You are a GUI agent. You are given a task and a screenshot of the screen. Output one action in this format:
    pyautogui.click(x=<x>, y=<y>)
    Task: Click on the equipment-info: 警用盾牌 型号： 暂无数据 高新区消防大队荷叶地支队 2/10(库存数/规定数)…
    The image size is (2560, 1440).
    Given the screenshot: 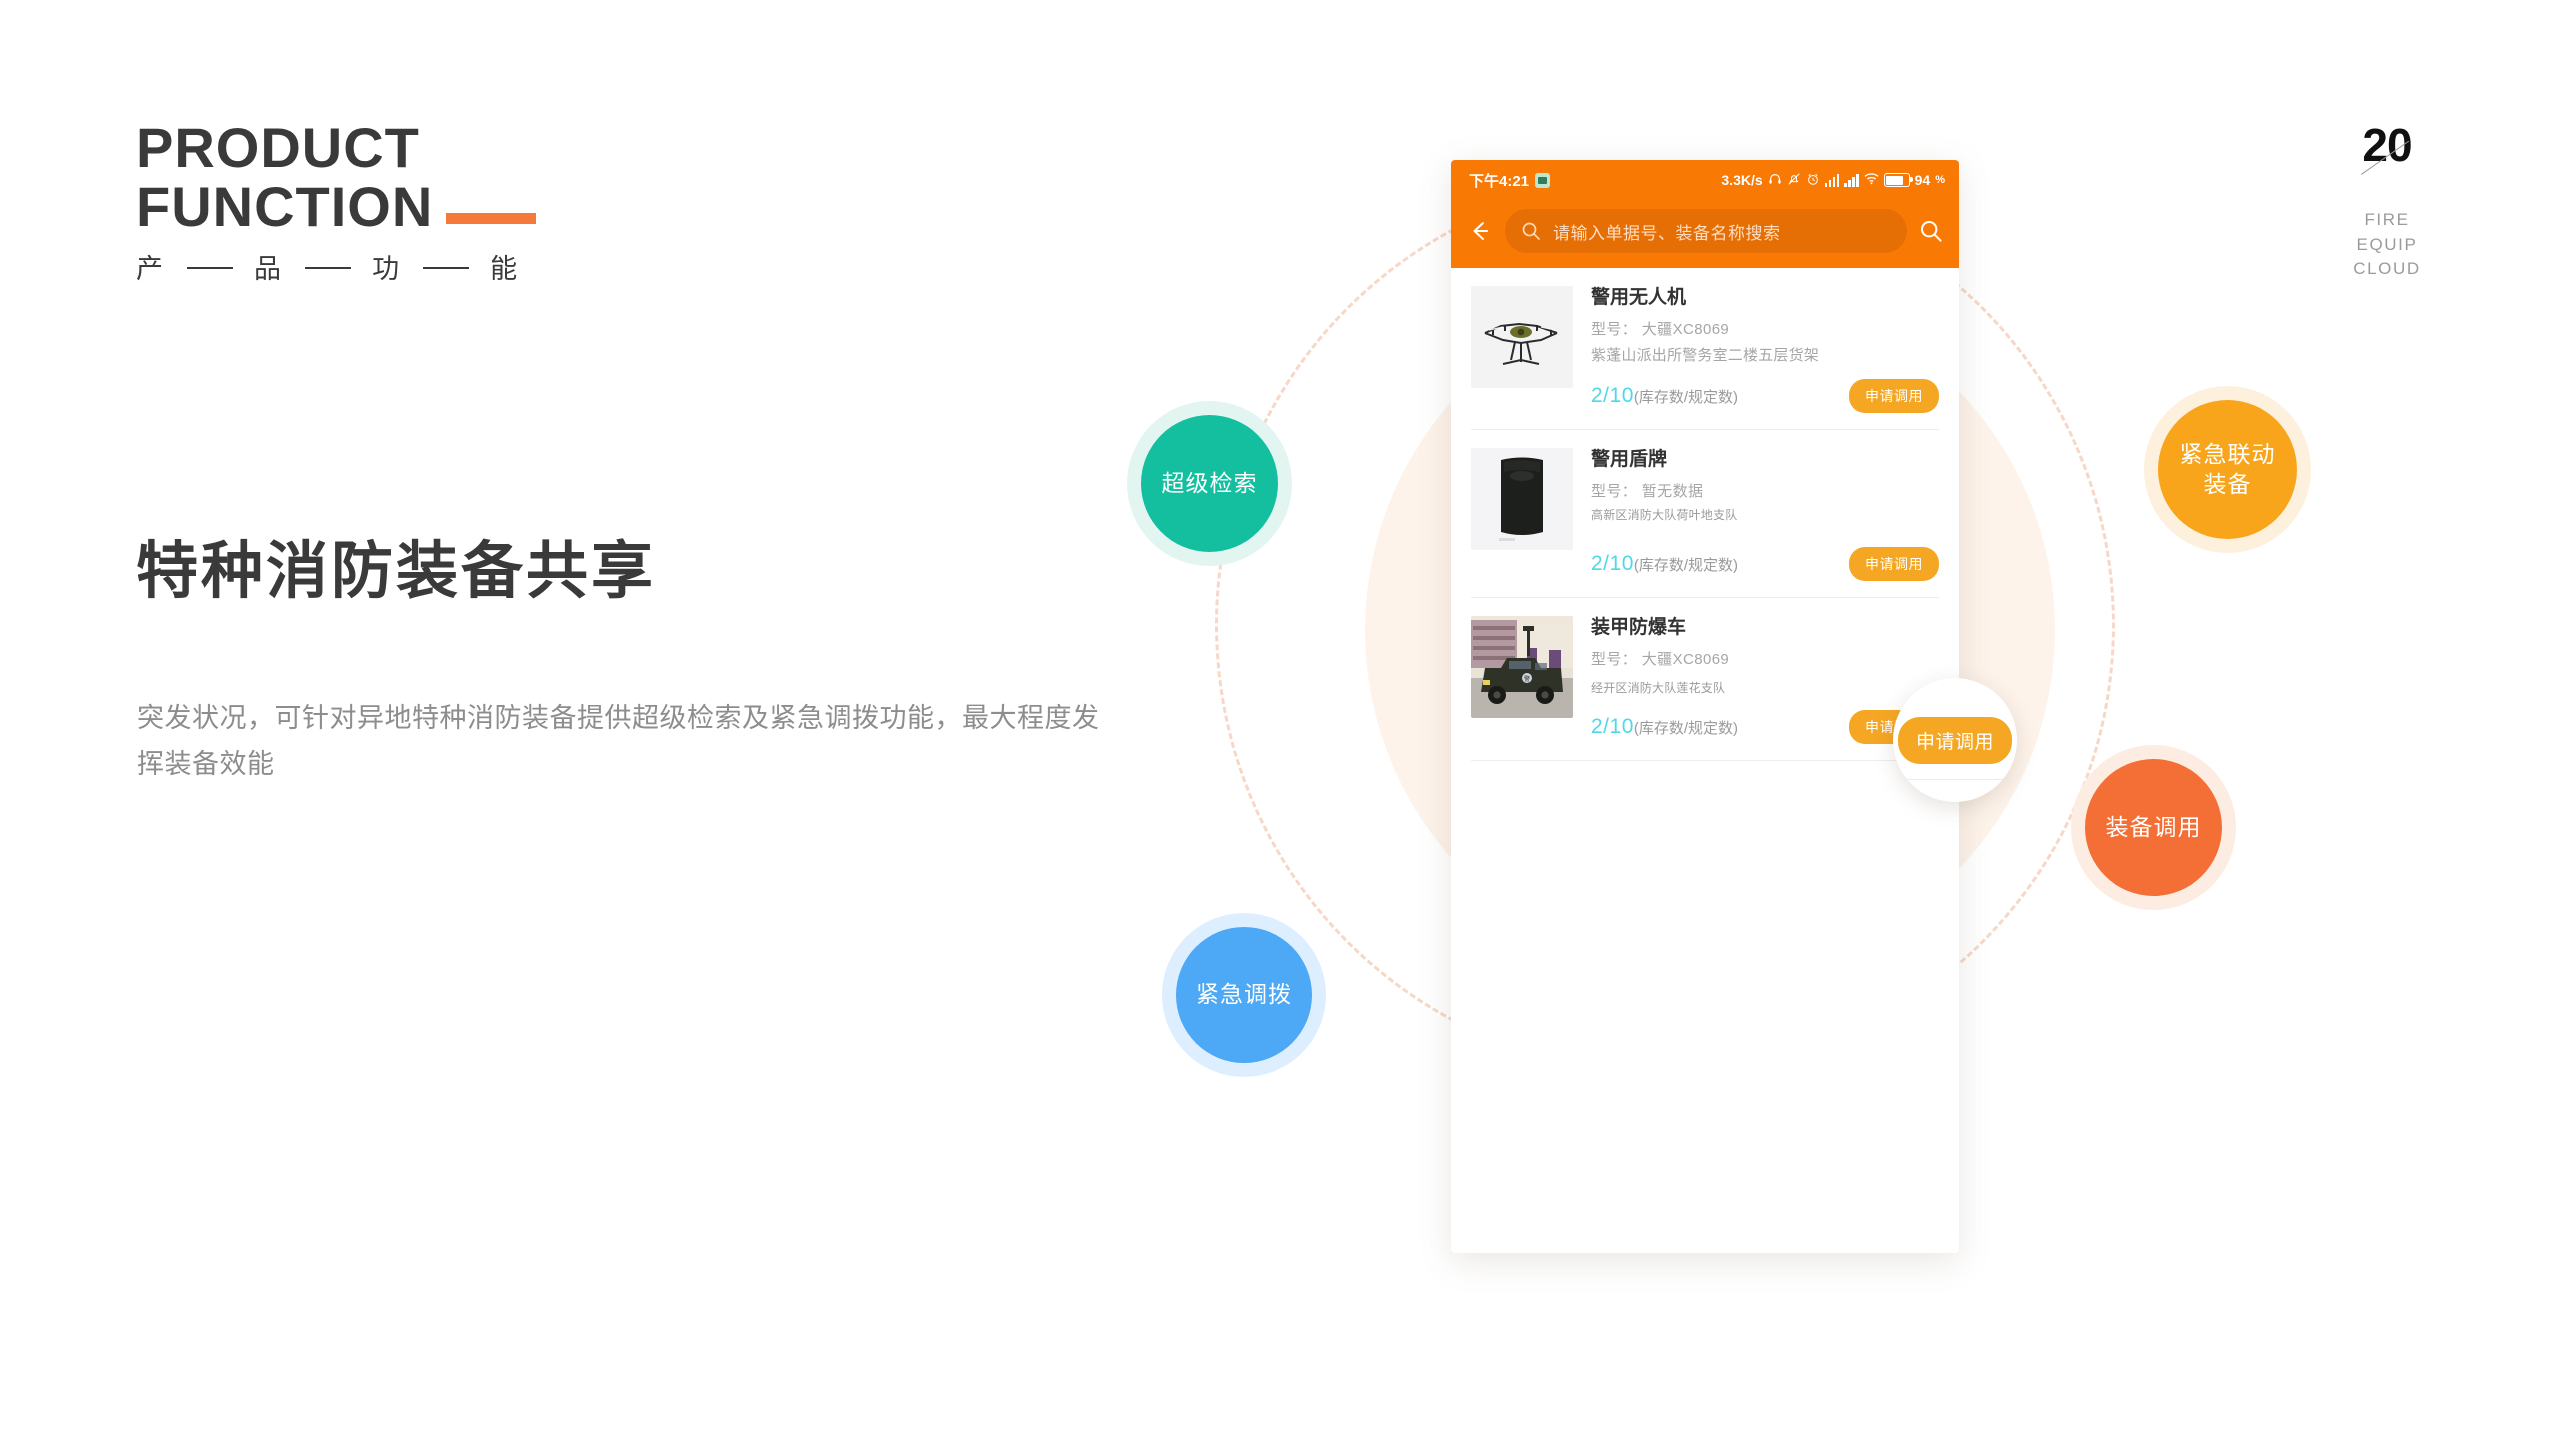 What is the action you would take?
    pyautogui.click(x=1765, y=514)
    